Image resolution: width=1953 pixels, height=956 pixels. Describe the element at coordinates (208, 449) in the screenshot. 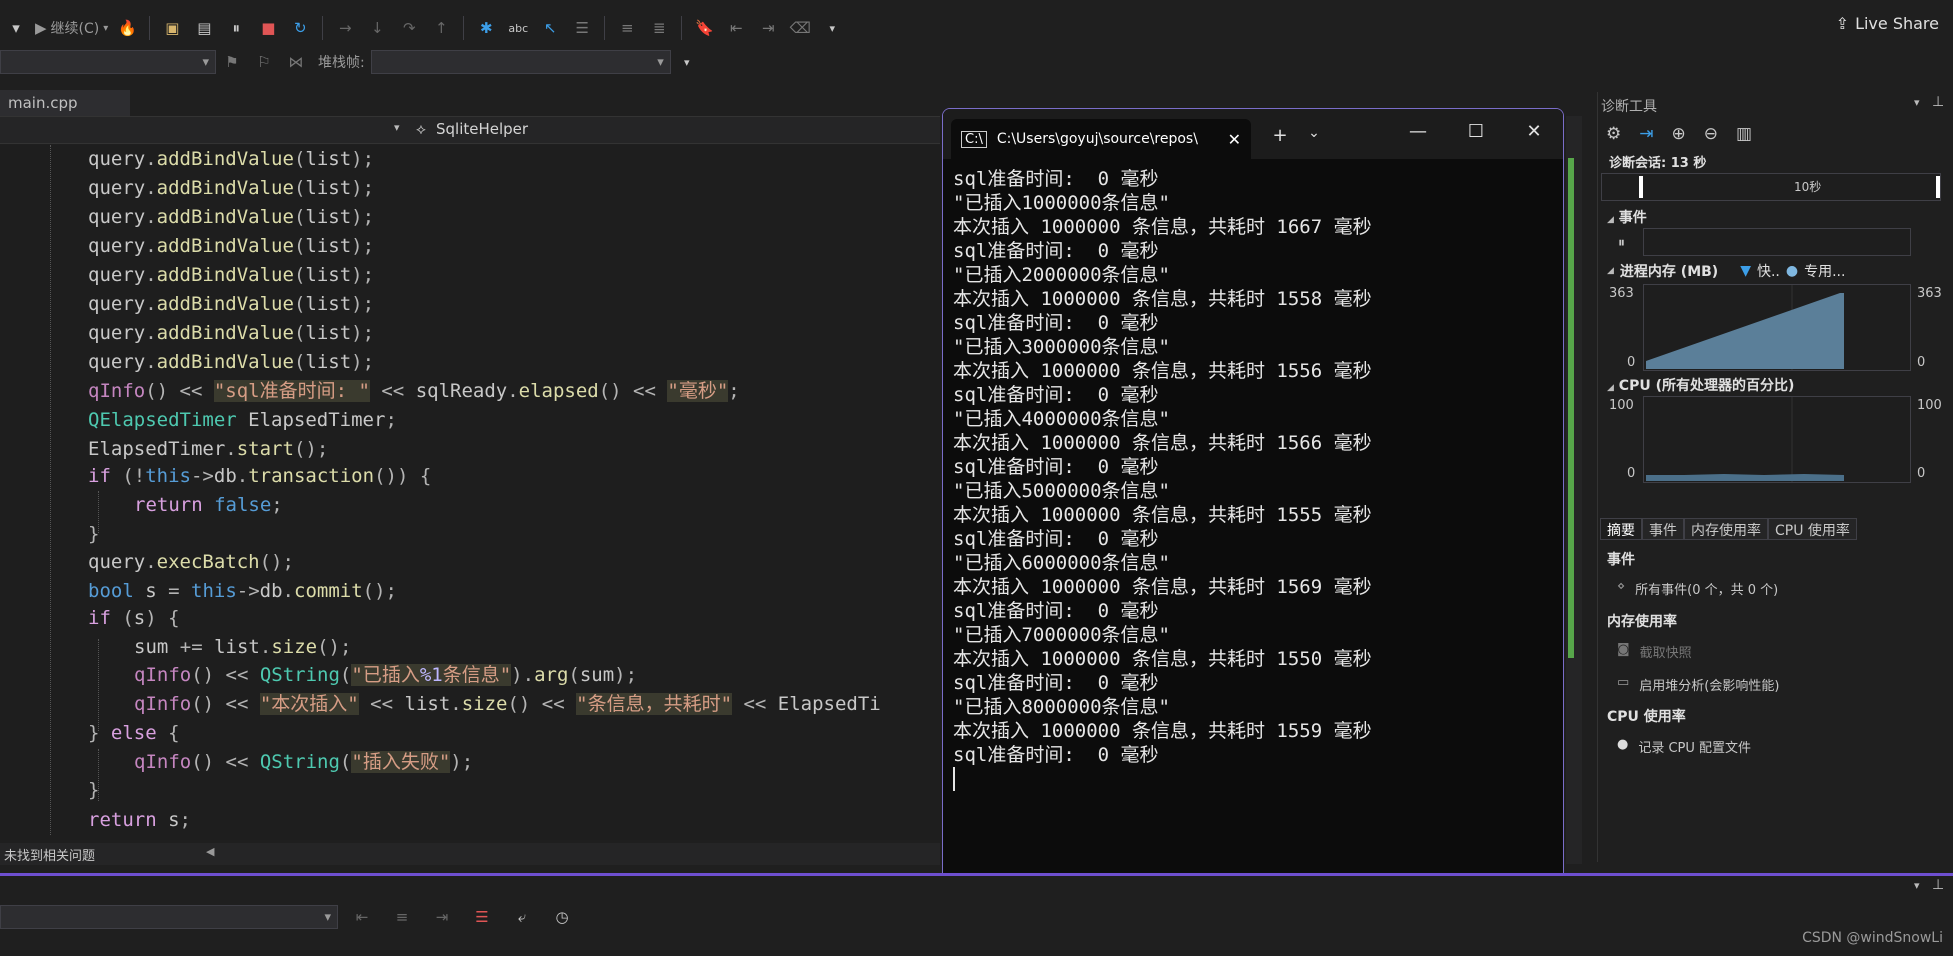

I see `code-line: ElapsedTimer.start();` at that location.